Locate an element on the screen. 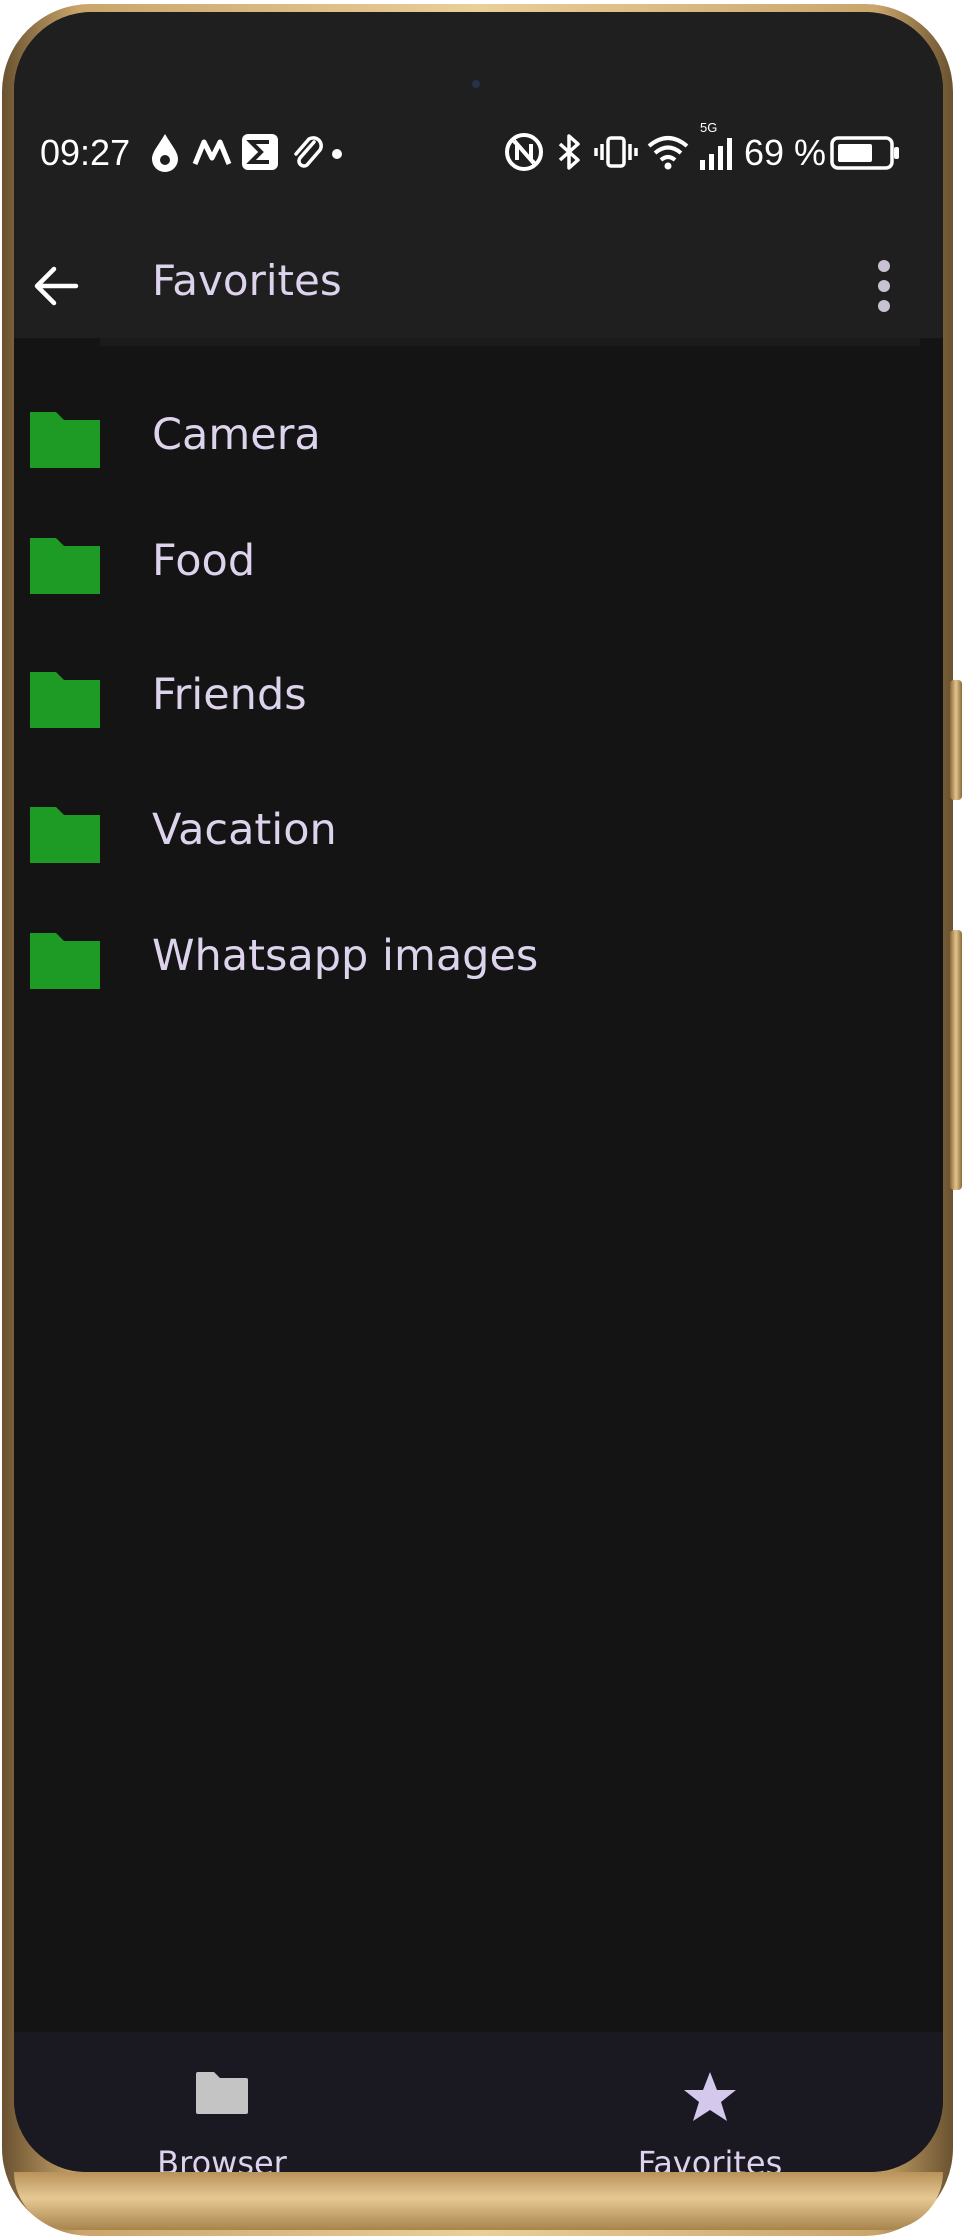 The image size is (969, 2240). list-item-label: Camera is located at coordinates (236, 435).